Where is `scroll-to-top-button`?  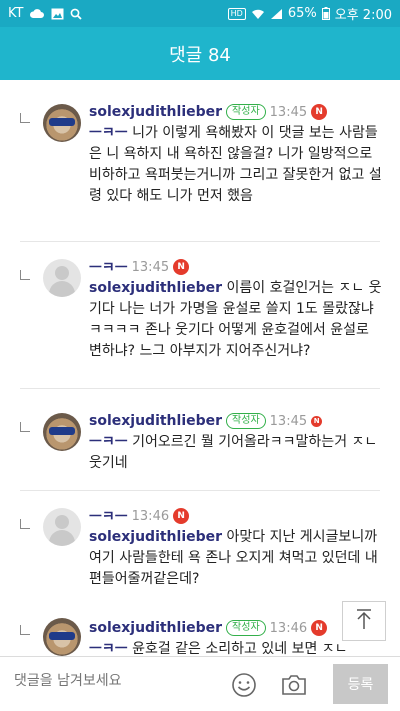 scroll-to-top-button is located at coordinates (364, 621).